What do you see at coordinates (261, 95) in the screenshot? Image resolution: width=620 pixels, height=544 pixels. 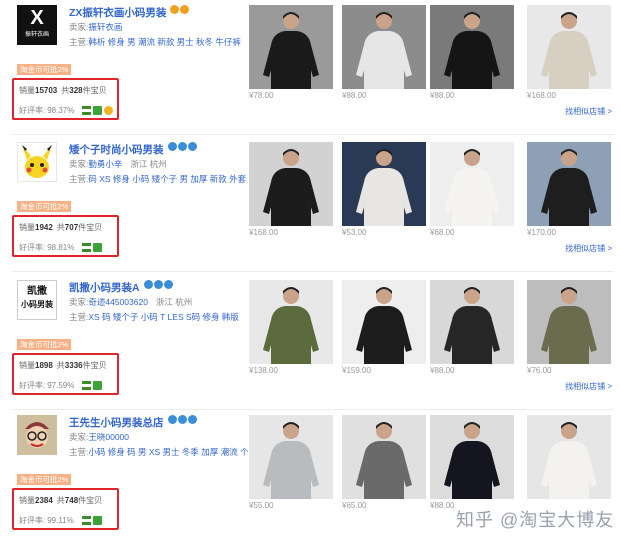 I see `product-price: ¥78.00` at bounding box center [261, 95].